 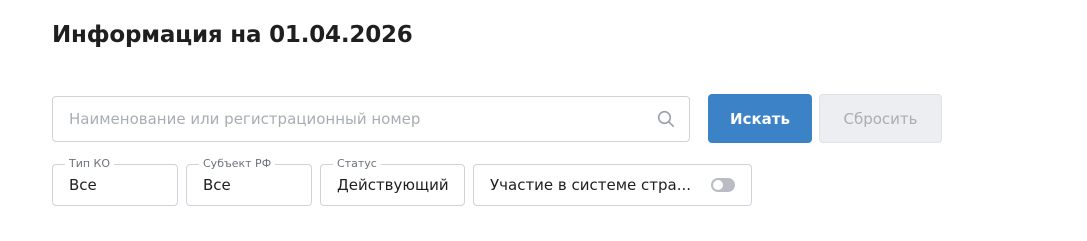 I want to click on reset-button: Сбросить, so click(x=880, y=118).